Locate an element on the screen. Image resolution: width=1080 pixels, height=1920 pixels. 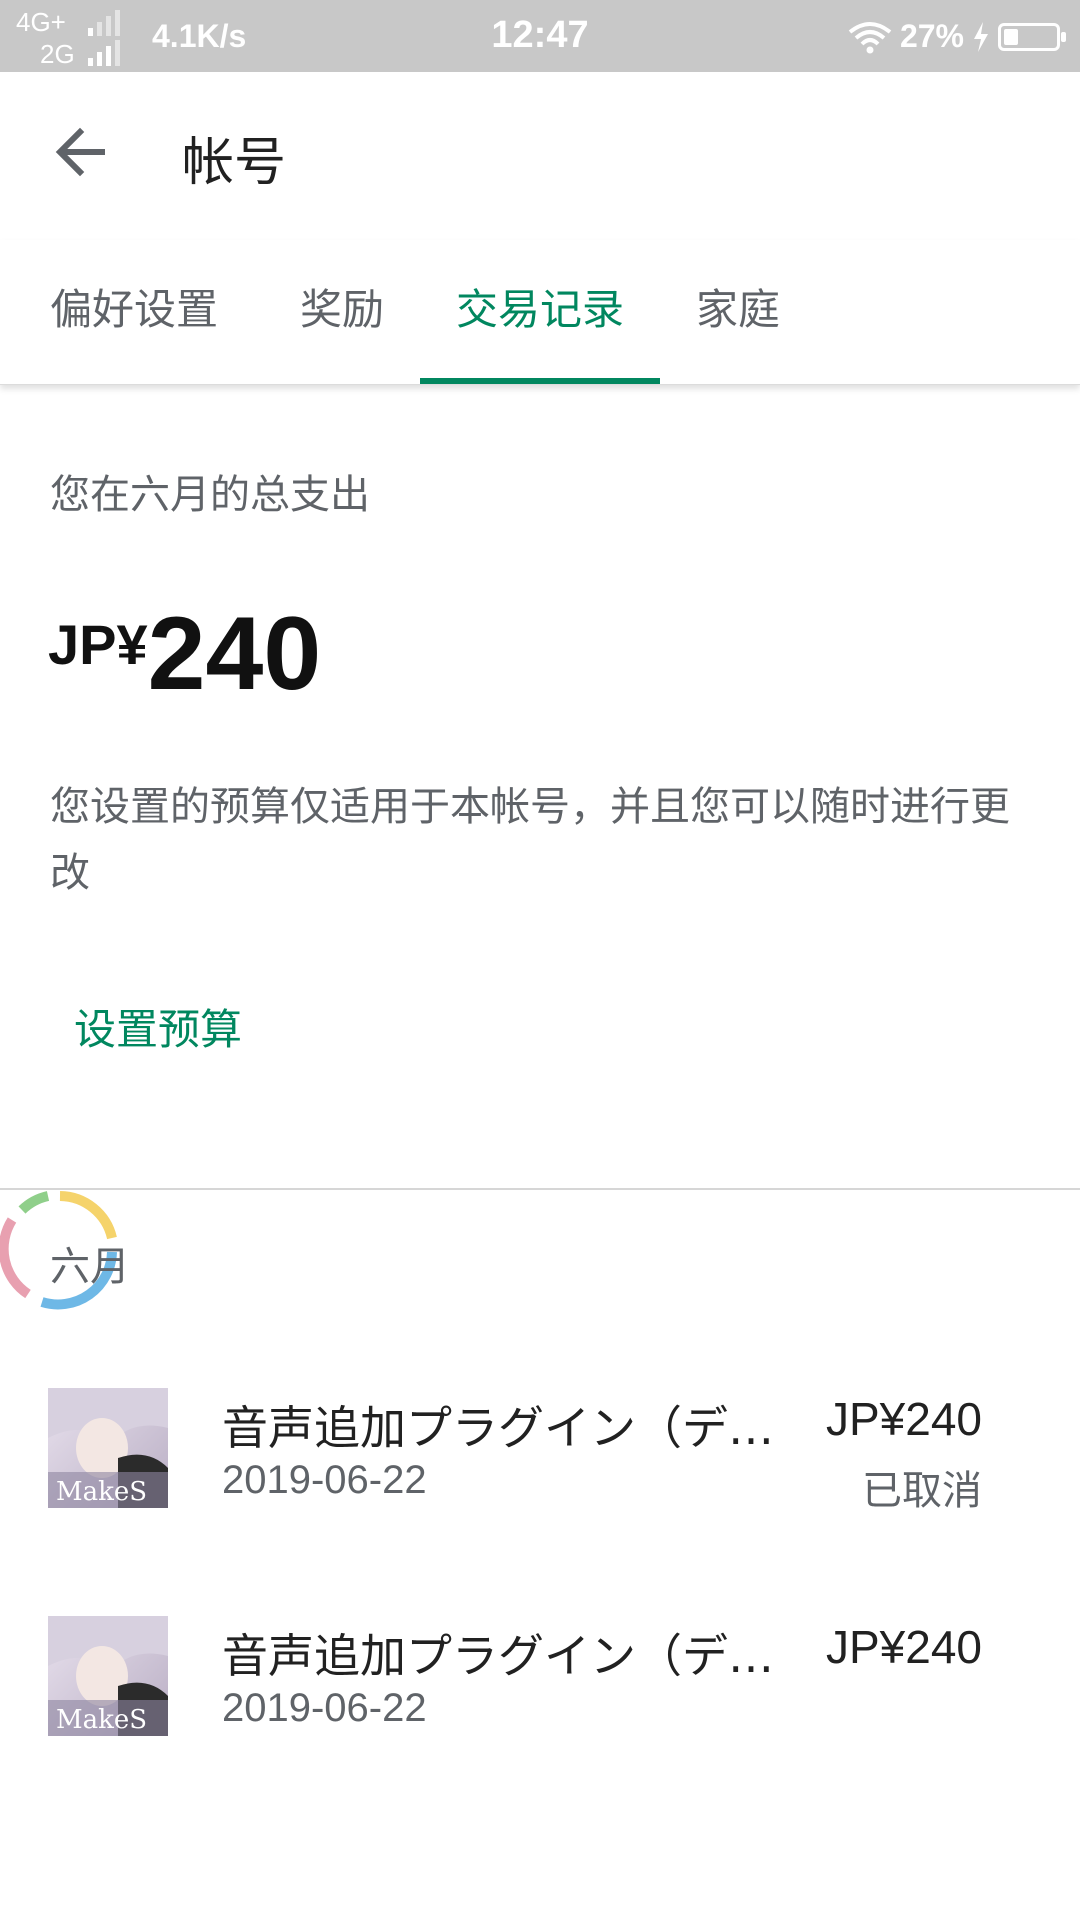
tab-family: 家庭 is located at coordinates (738, 330).